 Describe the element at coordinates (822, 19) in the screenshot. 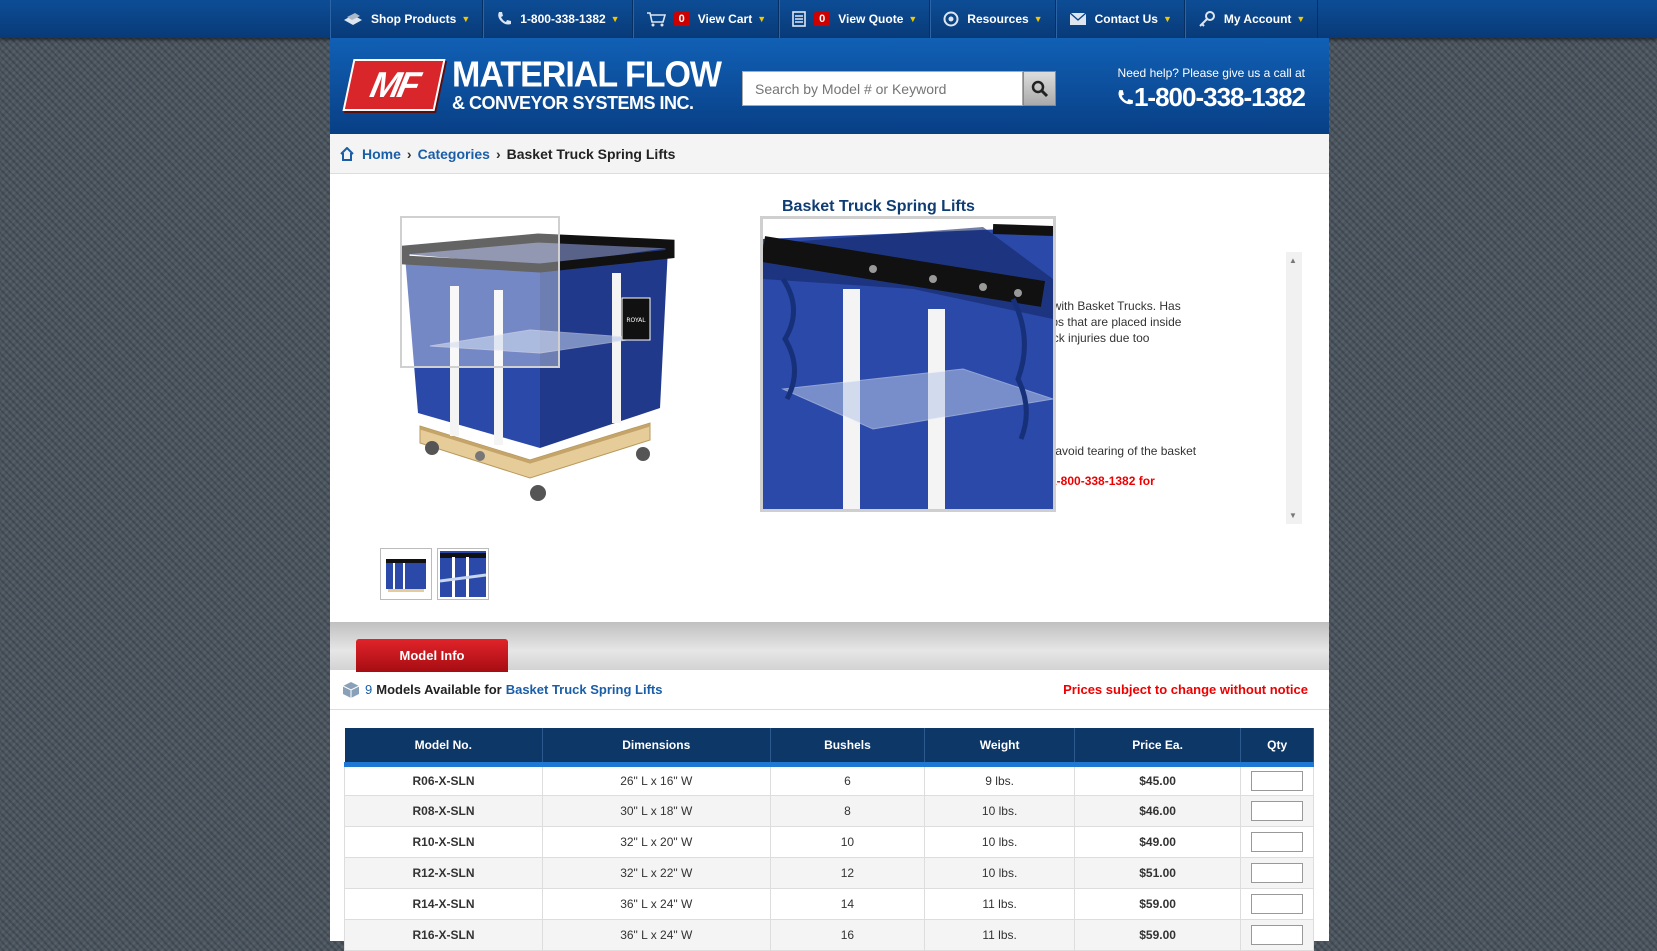

I see `quote-count-badge: 0` at that location.